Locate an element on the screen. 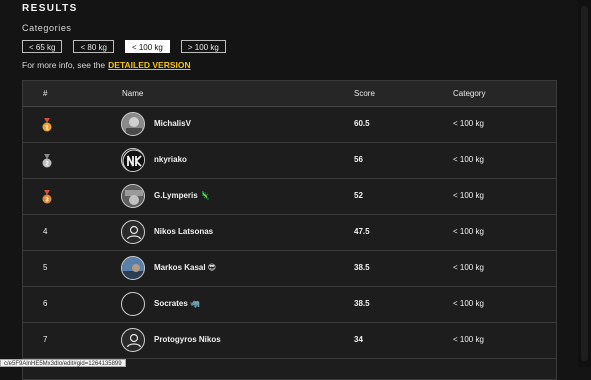  page-title: RESULTS is located at coordinates (50, 8).